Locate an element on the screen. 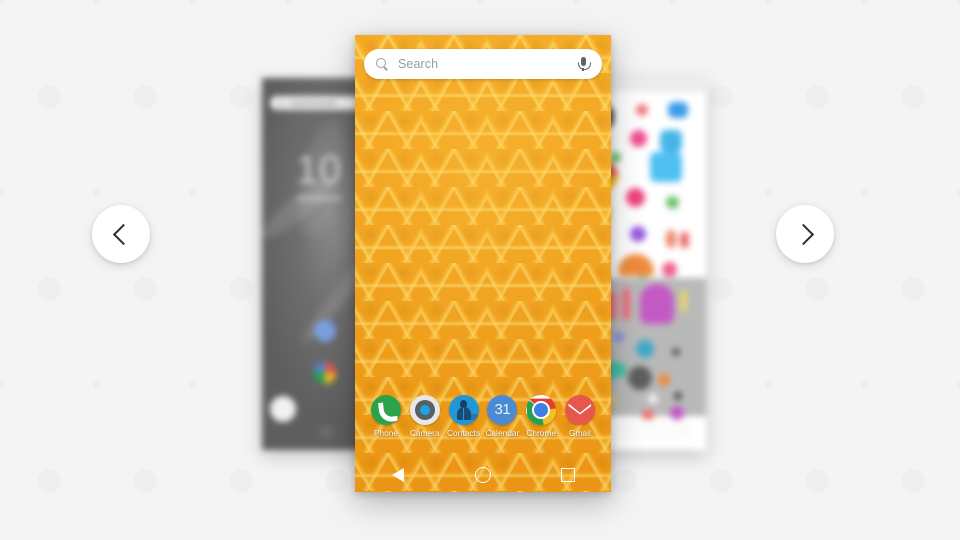 The width and height of the screenshot is (960, 540). microphone-icon is located at coordinates (583, 64).